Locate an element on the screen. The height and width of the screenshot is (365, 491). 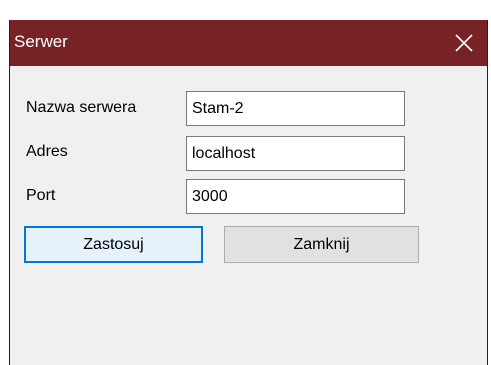
address-field is located at coordinates (295, 153).